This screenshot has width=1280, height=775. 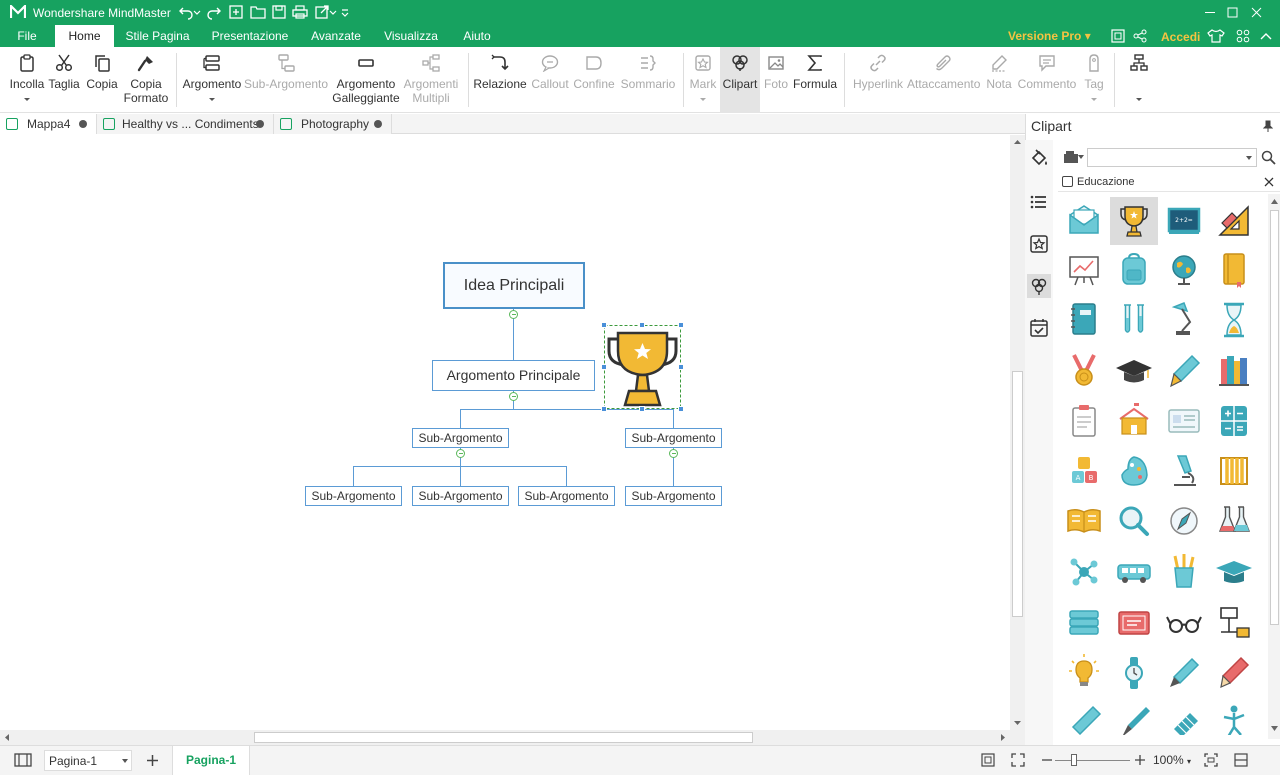 What do you see at coordinates (27, 36) in the screenshot?
I see `tab-file: File` at bounding box center [27, 36].